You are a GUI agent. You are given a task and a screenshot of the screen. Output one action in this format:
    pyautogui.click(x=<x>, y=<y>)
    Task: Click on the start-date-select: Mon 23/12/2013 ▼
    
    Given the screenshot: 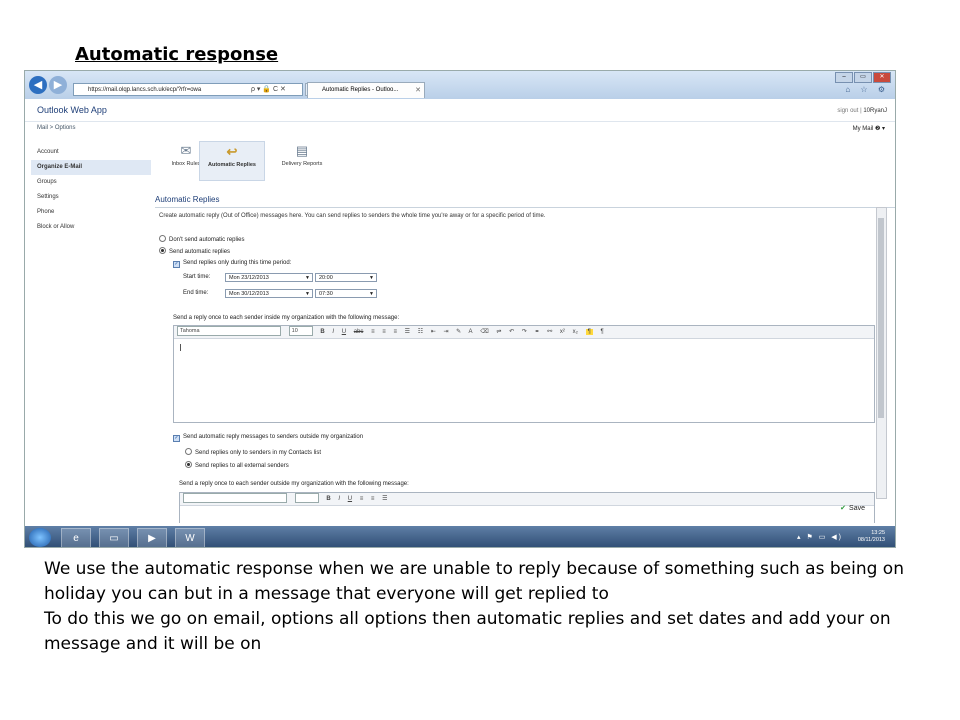 What is the action you would take?
    pyautogui.click(x=269, y=277)
    